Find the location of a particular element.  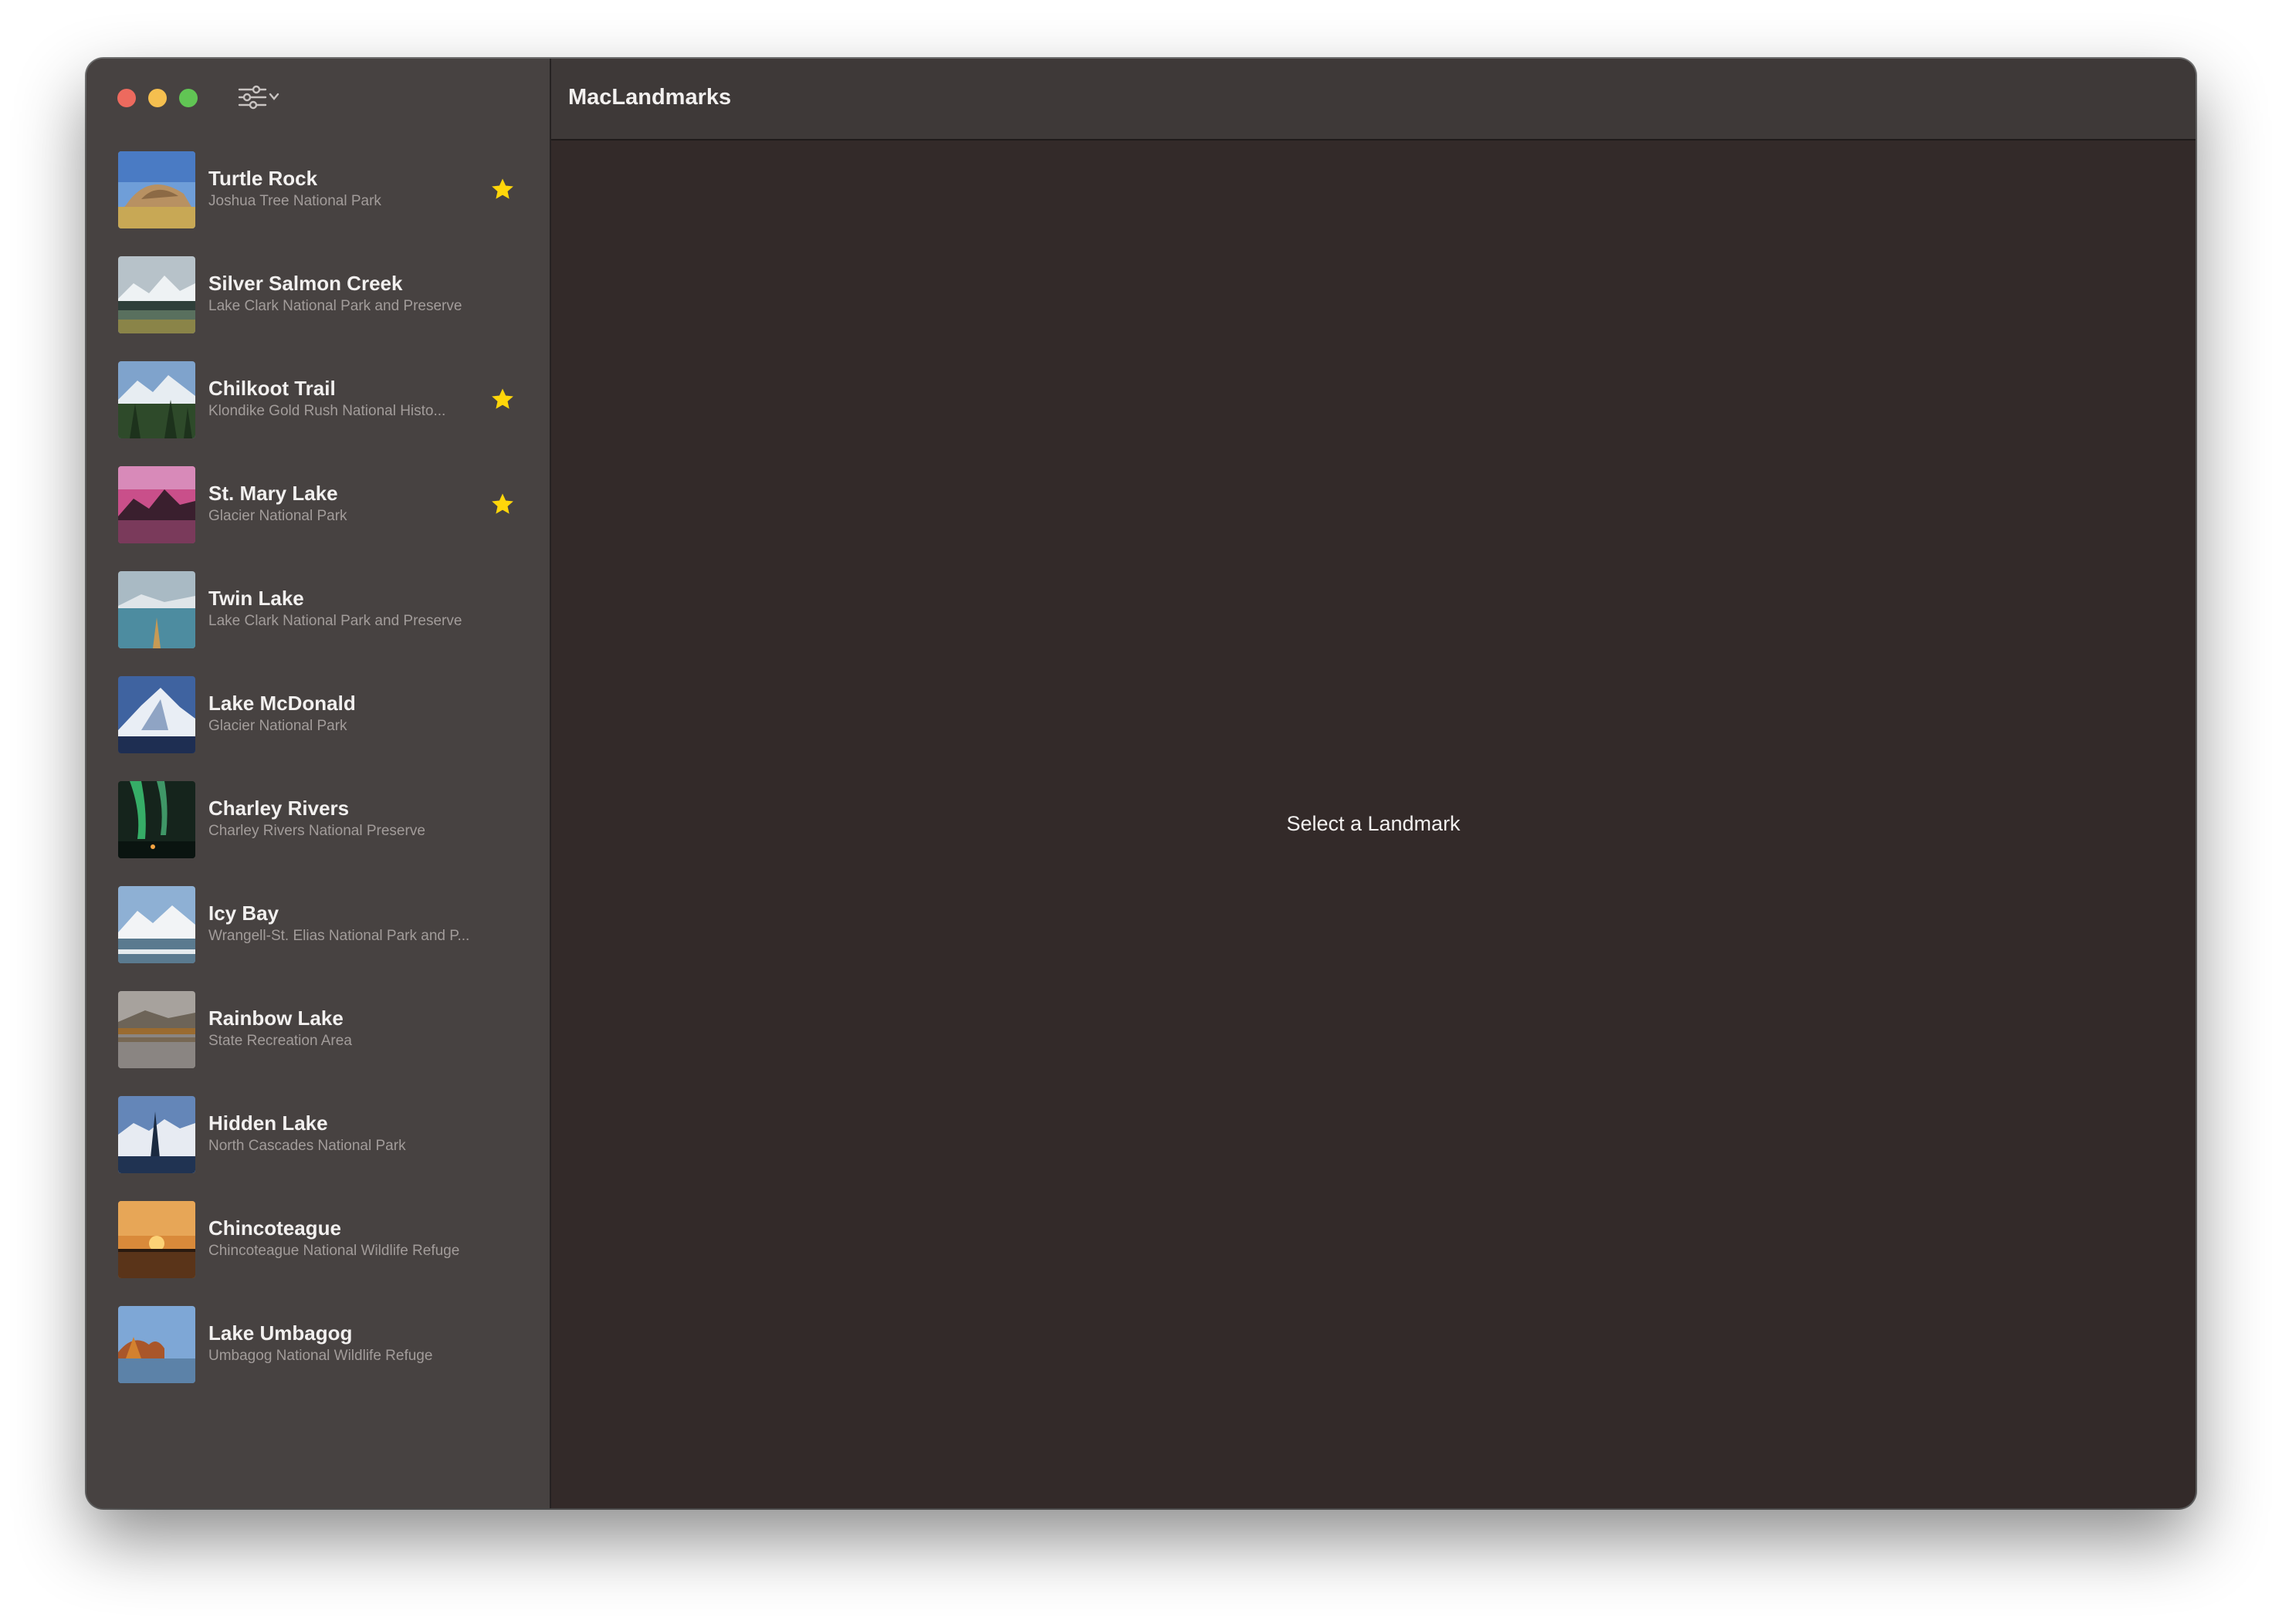

window-title: MacLandmarks is located at coordinates (650, 98).